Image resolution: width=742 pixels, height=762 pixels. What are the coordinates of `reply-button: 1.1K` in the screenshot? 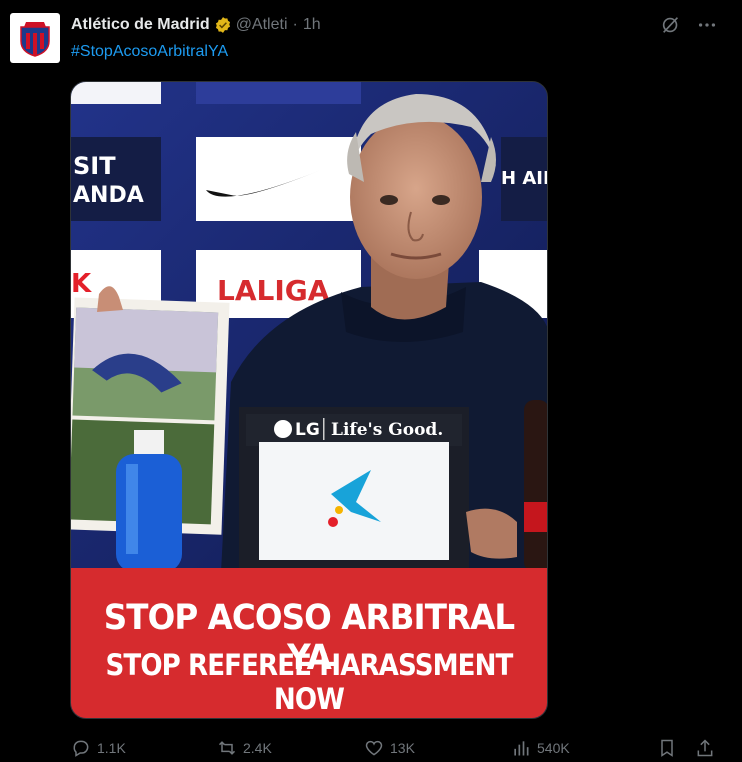 It's located at (98, 748).